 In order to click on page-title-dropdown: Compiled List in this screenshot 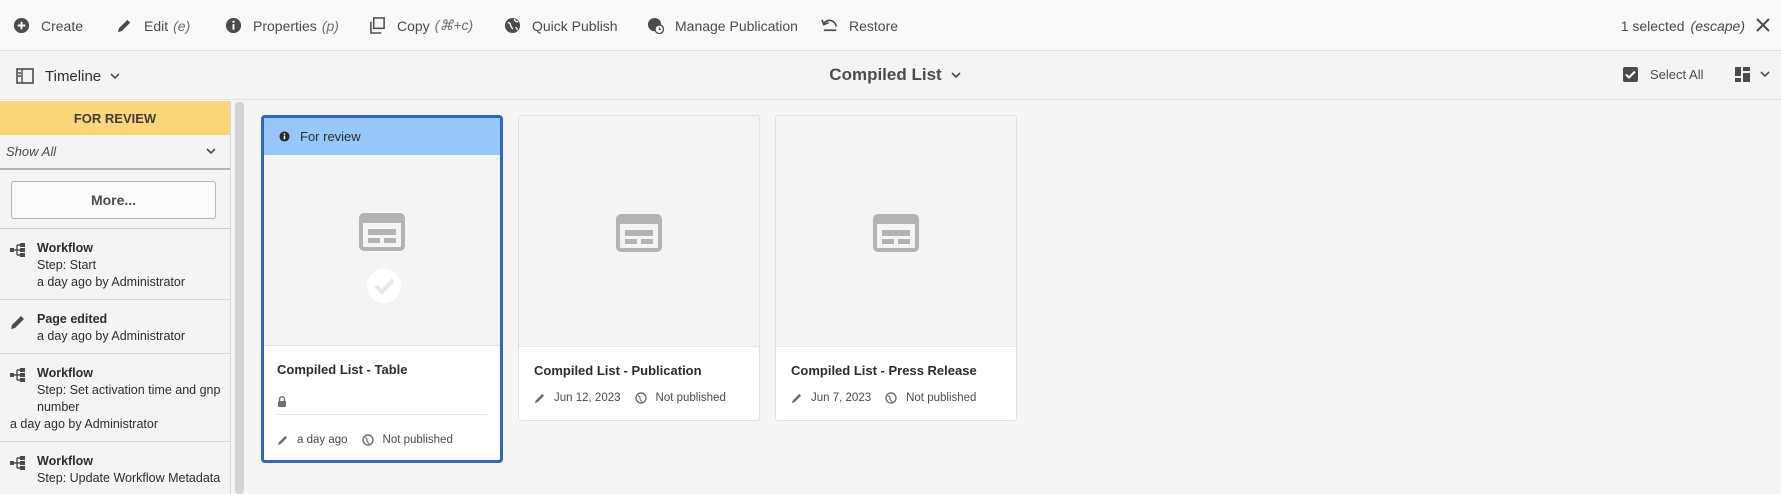, I will do `click(895, 75)`.